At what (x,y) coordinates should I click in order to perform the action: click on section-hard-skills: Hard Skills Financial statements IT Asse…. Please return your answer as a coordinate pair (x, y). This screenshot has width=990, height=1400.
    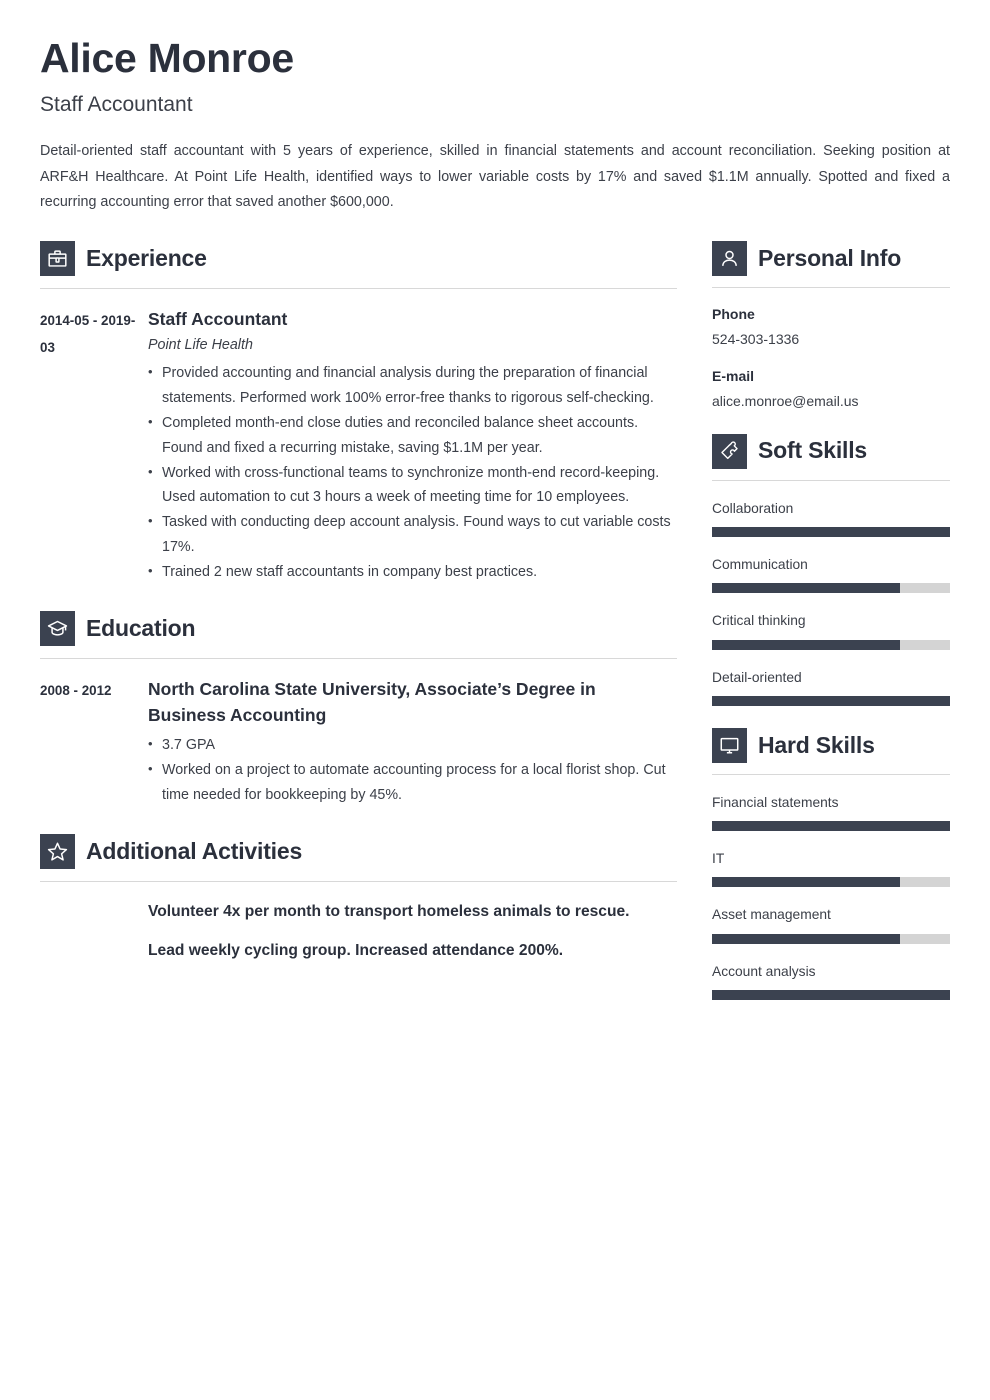
    Looking at the image, I should click on (831, 864).